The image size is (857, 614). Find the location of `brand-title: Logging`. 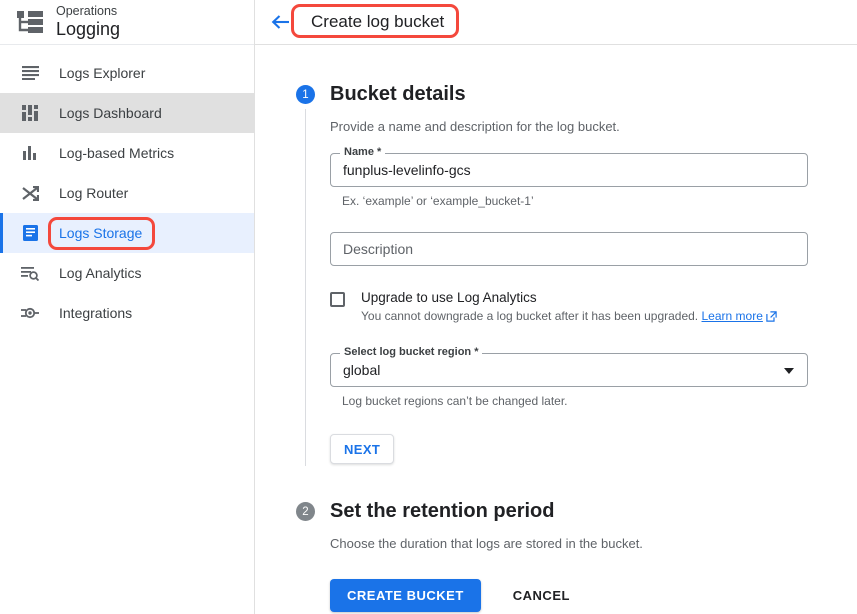

brand-title: Logging is located at coordinates (88, 28).